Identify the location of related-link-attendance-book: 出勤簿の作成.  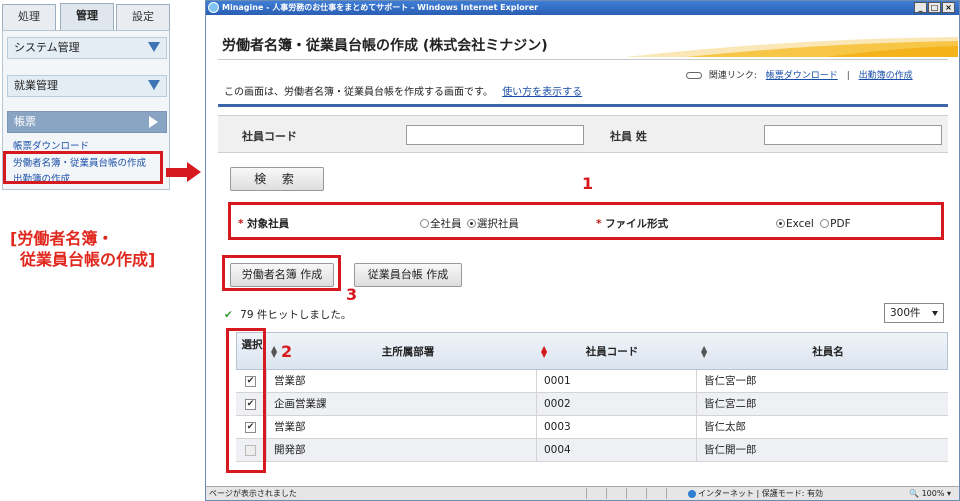
(886, 76).